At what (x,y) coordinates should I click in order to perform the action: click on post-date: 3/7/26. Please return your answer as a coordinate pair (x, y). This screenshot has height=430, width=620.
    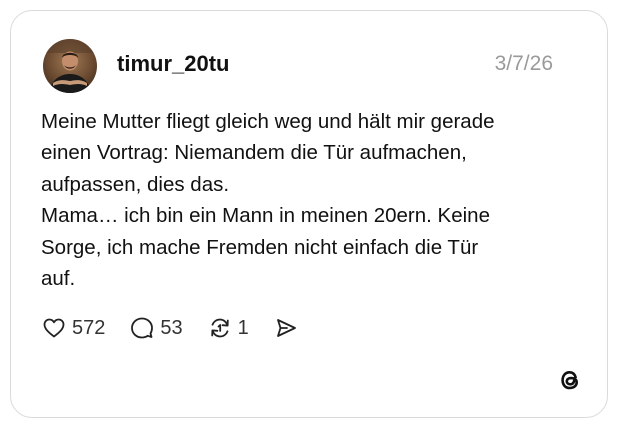
    Looking at the image, I should click on (524, 64).